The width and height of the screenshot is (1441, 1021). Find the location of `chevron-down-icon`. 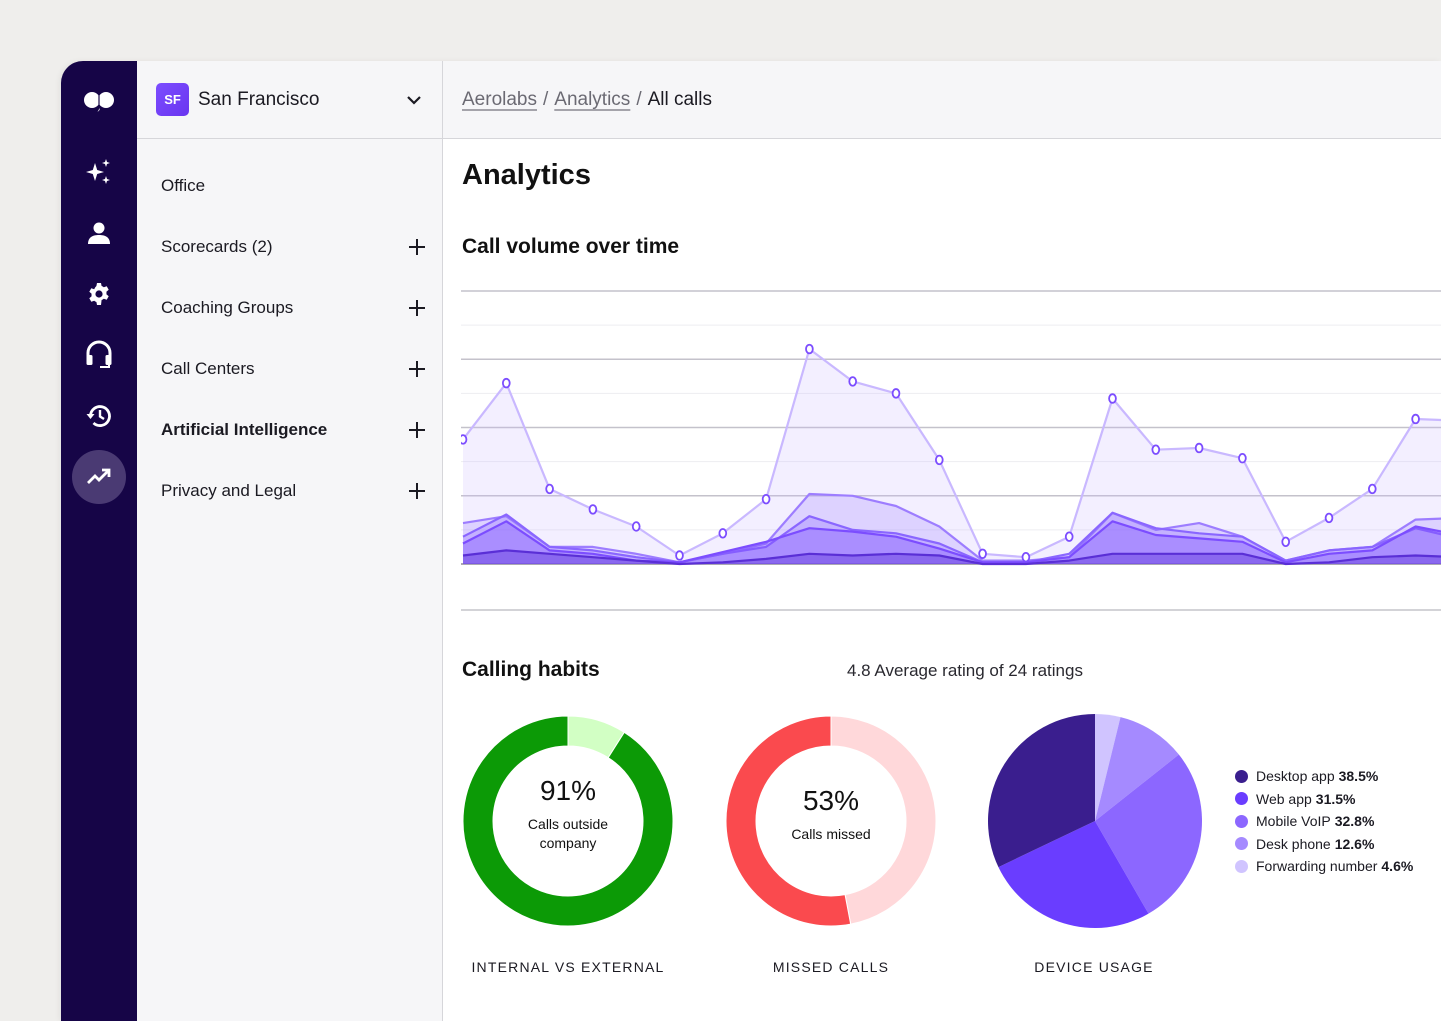

chevron-down-icon is located at coordinates (414, 100).